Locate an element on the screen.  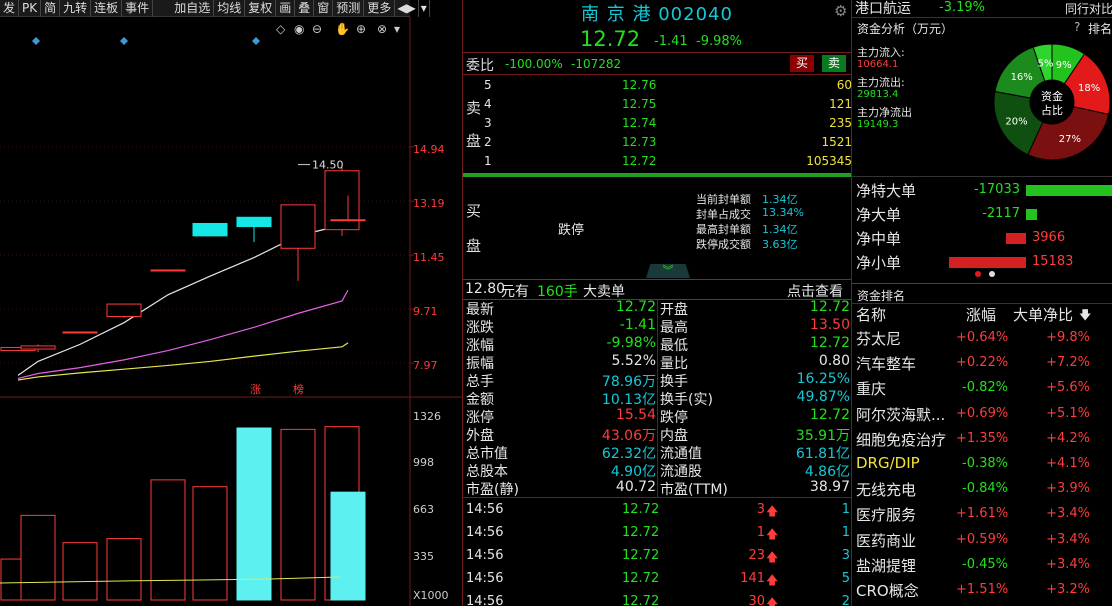
sell-level-index: 3 is located at coordinates (488, 123).